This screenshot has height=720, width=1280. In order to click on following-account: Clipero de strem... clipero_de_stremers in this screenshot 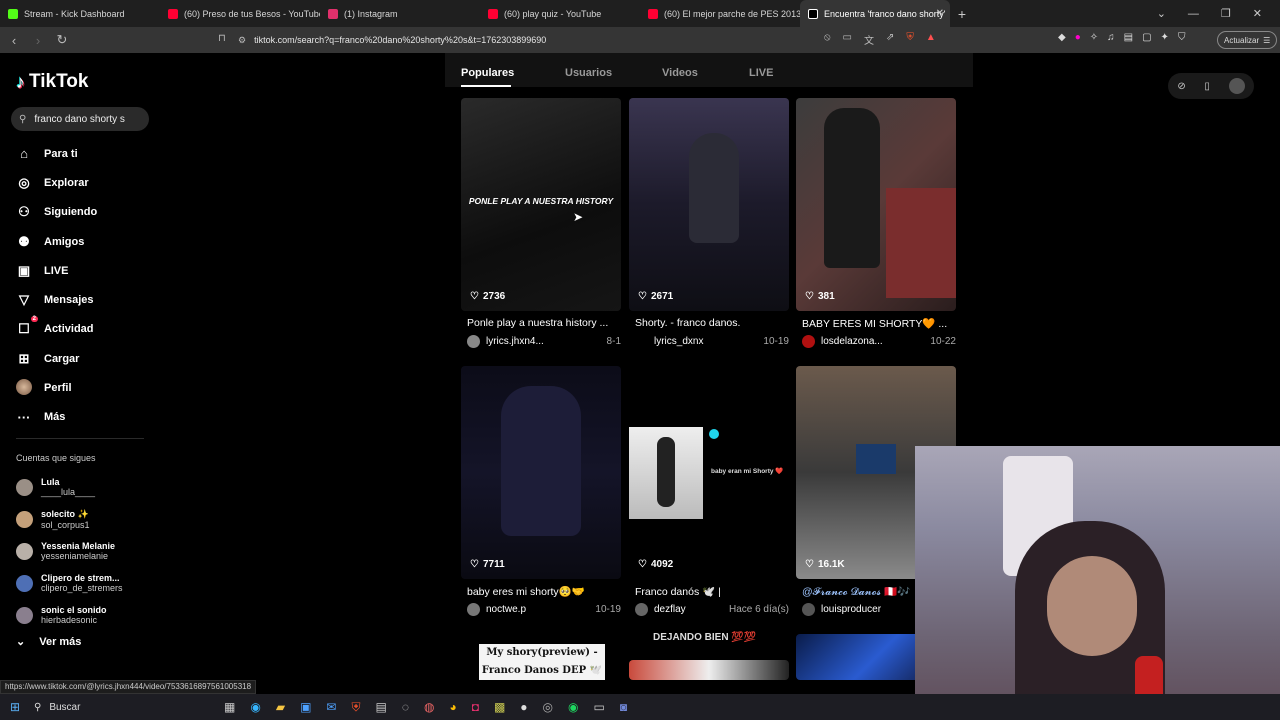, I will do `click(69, 583)`.